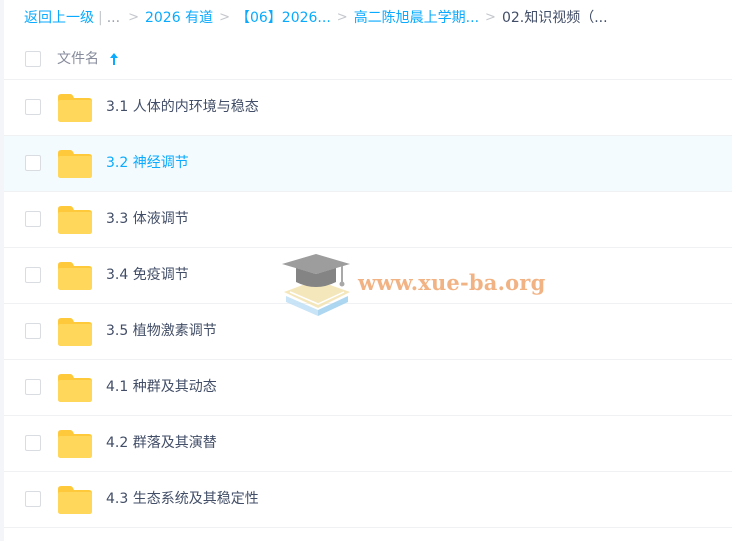 This screenshot has width=732, height=541. What do you see at coordinates (161, 443) in the screenshot?
I see `file-name: 4.2 群落及其演替` at bounding box center [161, 443].